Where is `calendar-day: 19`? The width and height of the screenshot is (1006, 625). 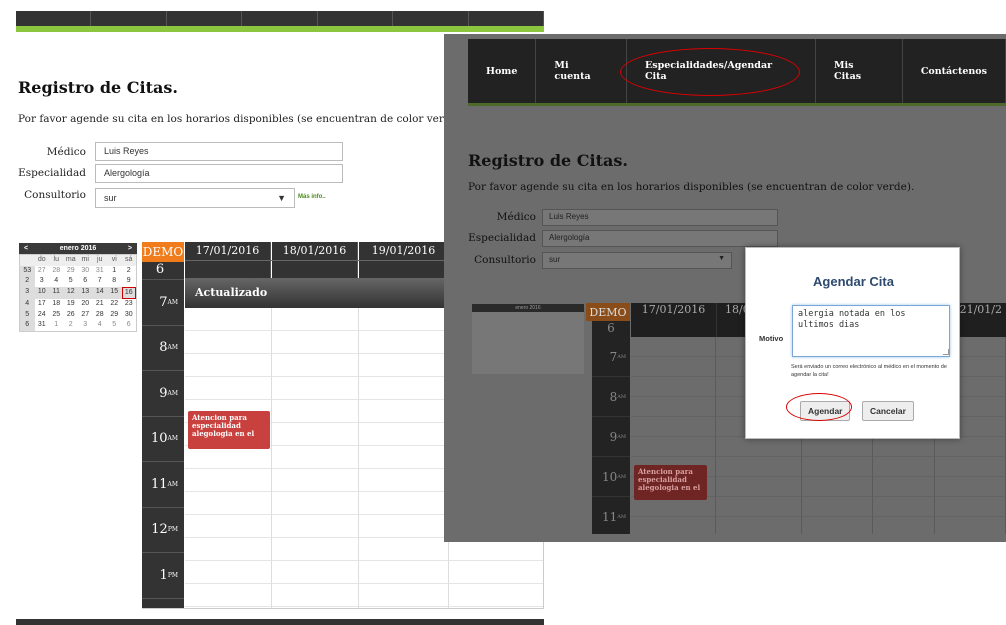 calendar-day: 19 is located at coordinates (71, 304).